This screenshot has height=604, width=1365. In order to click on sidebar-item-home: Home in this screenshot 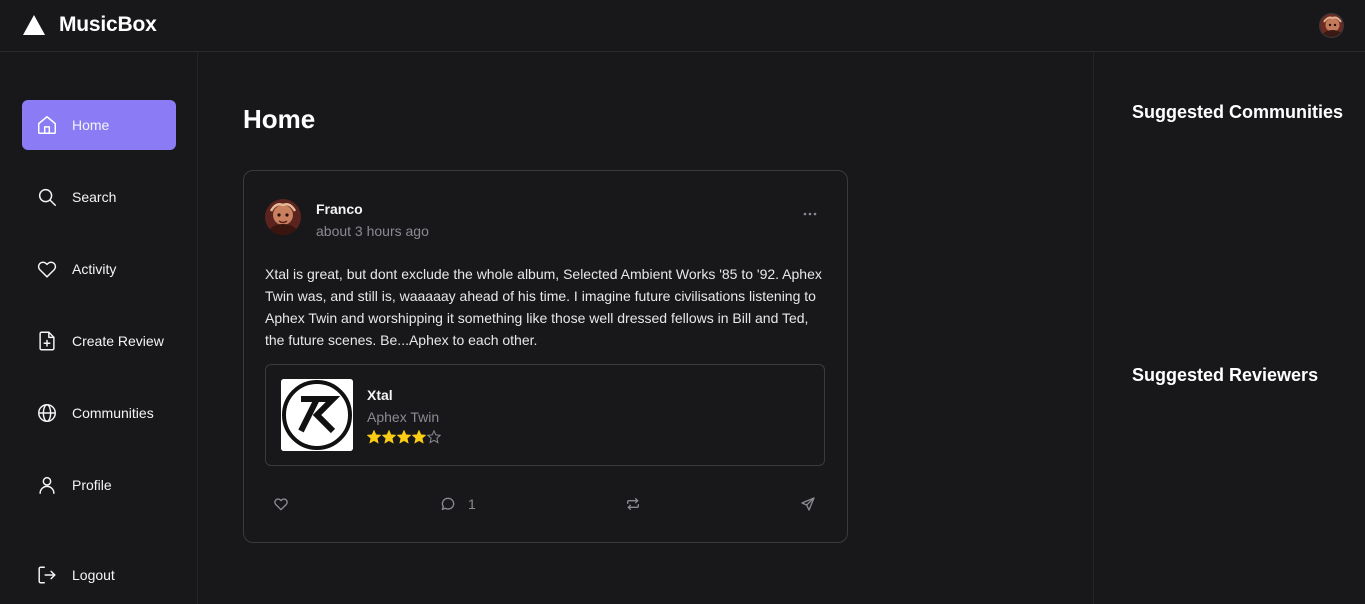, I will do `click(99, 125)`.